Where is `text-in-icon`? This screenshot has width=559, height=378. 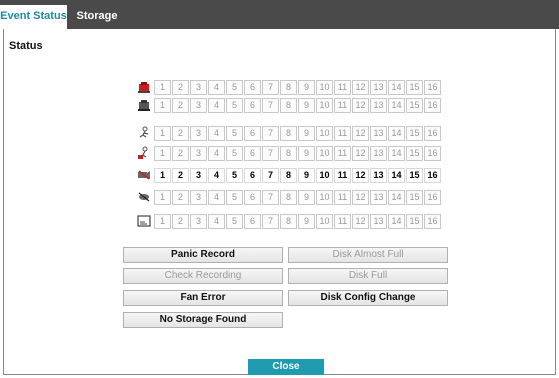
text-in-icon is located at coordinates (144, 221).